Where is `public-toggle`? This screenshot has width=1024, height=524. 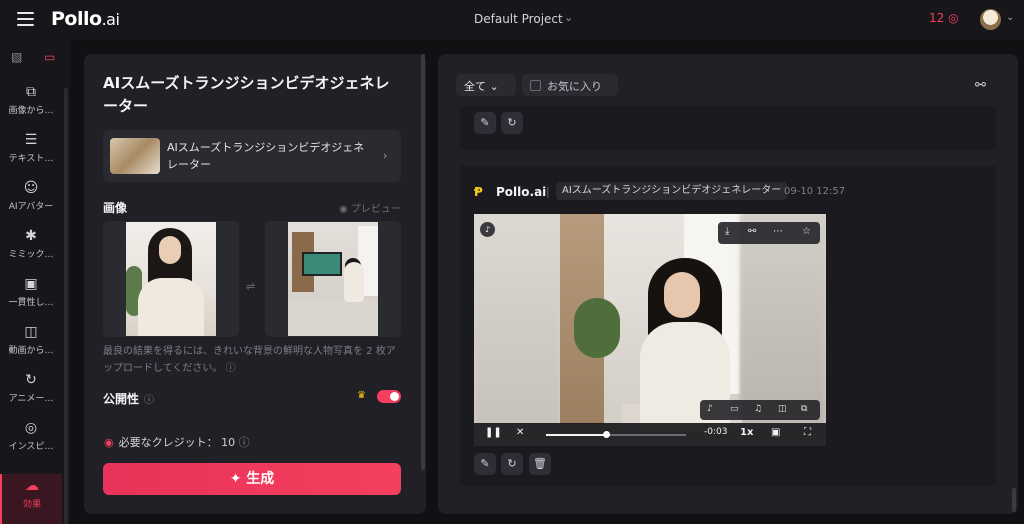 public-toggle is located at coordinates (389, 396).